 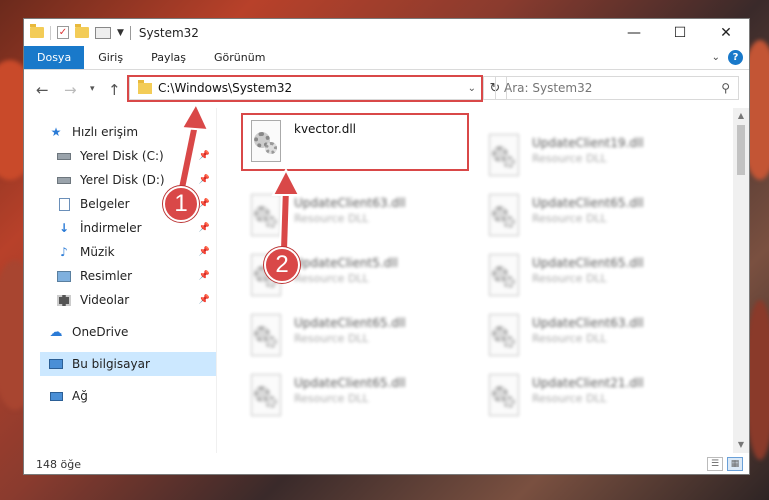 I want to click on step-1-badge: 1, so click(x=181, y=204).